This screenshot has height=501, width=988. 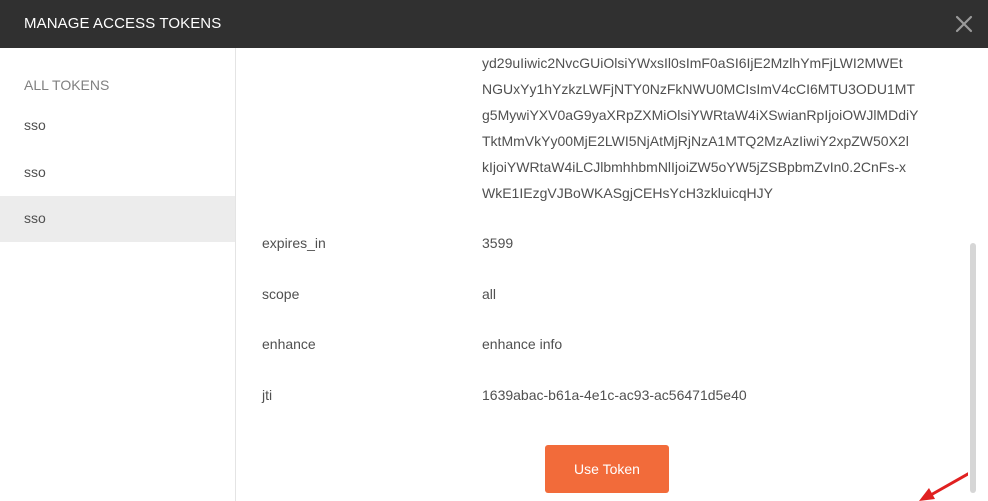 What do you see at coordinates (522, 344) in the screenshot?
I see `enhance-value: enhance info` at bounding box center [522, 344].